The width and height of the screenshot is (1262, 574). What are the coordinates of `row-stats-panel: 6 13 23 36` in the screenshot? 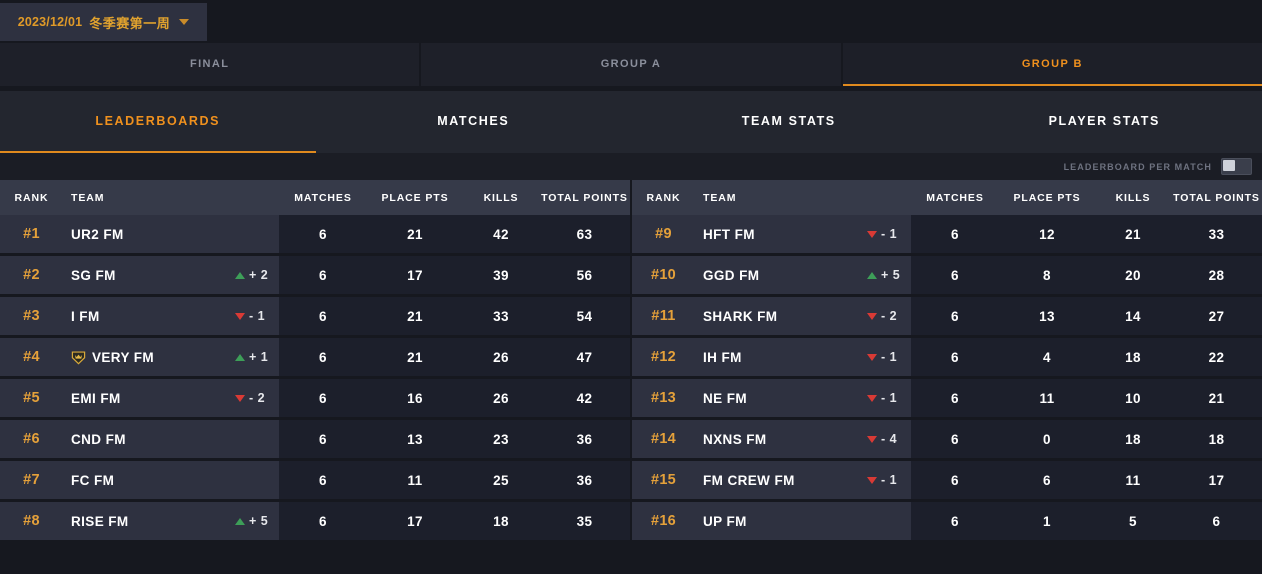 It's located at (454, 439).